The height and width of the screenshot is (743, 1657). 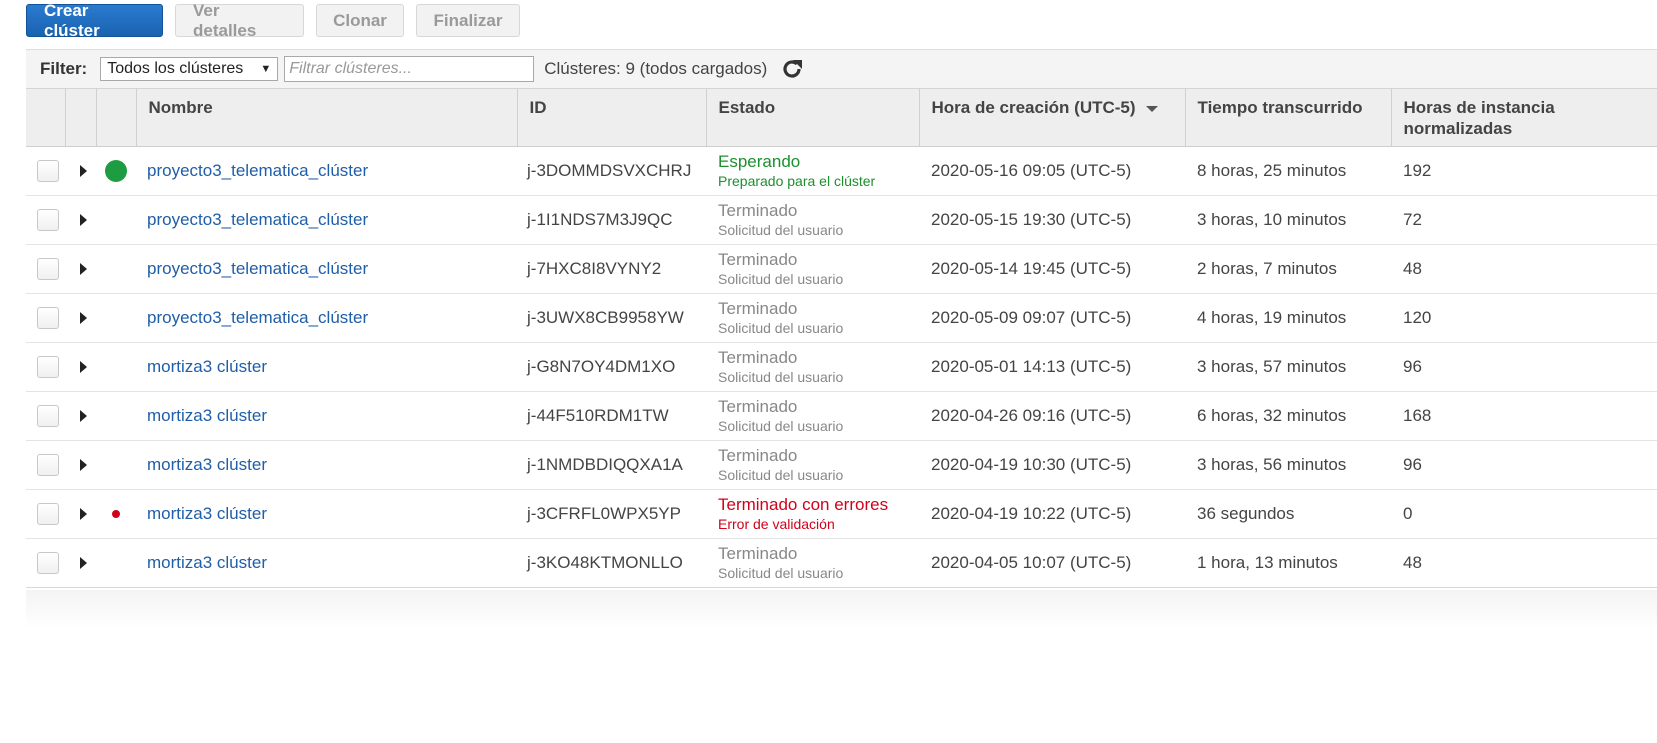 What do you see at coordinates (1288, 367) in the screenshot?
I see `cluster-elapsed: 3 horas, 57 minutos` at bounding box center [1288, 367].